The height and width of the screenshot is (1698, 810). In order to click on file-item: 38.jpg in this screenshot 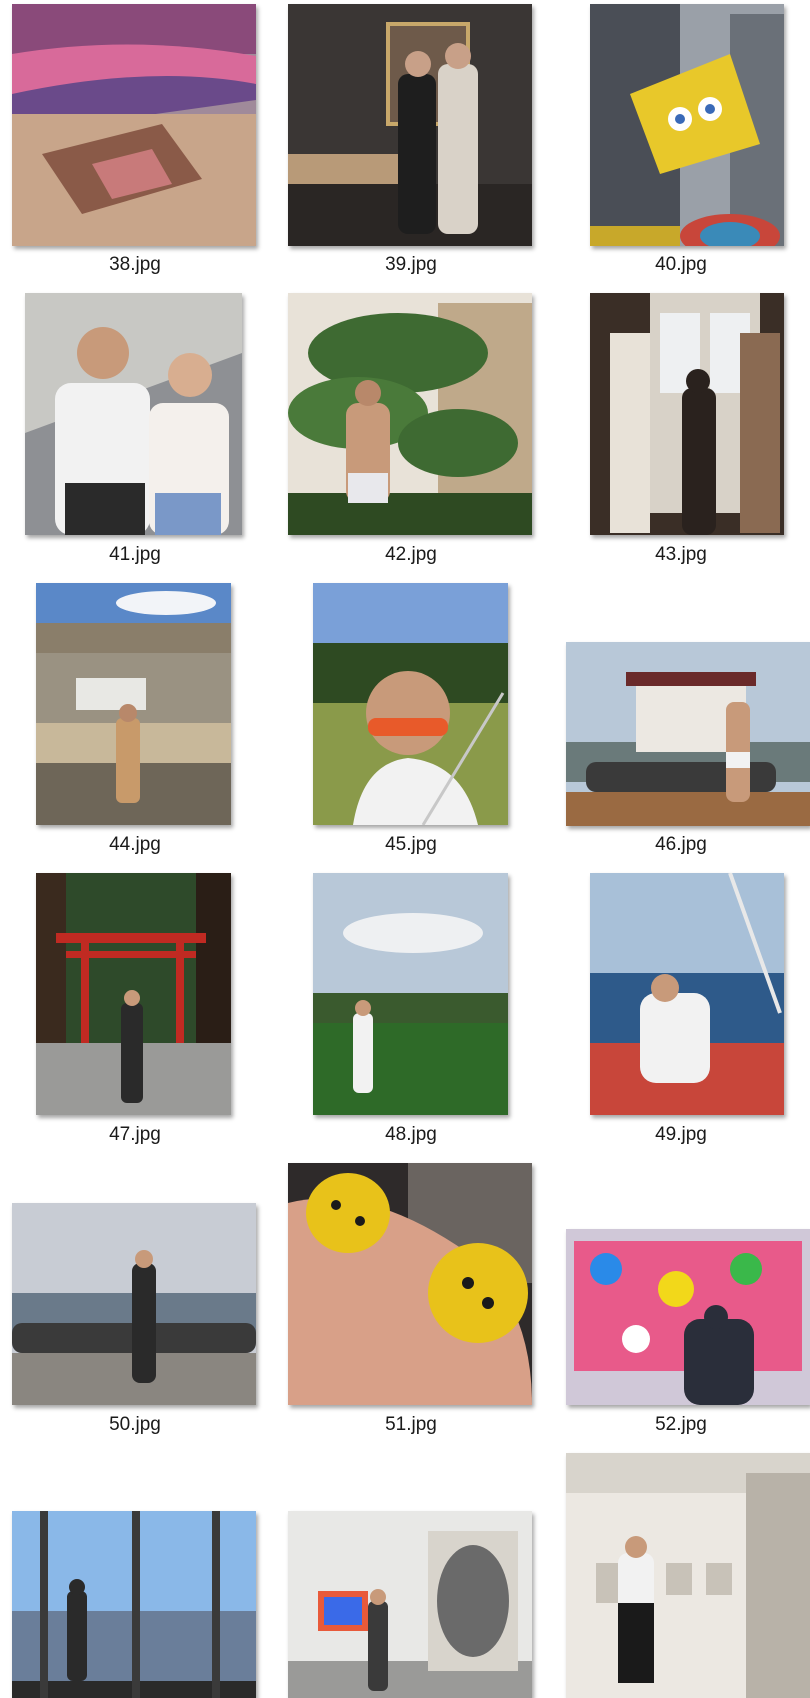, I will do `click(135, 145)`.